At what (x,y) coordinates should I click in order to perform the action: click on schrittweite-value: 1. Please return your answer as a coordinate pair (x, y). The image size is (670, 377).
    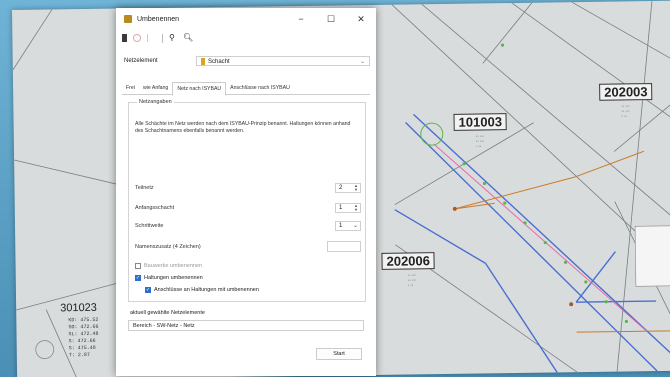
    Looking at the image, I should click on (341, 226).